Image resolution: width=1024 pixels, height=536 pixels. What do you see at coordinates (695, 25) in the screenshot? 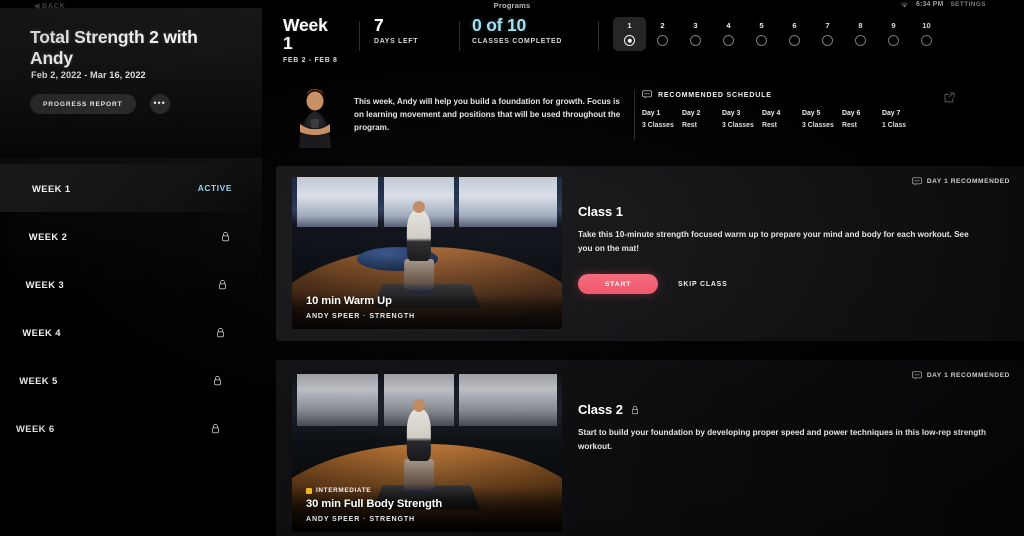
I see `week-dot-number: 3` at bounding box center [695, 25].